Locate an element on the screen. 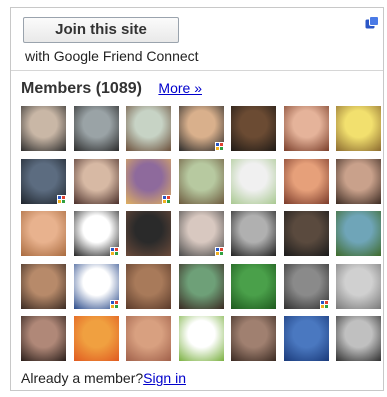  footer: Already a member?Sign in is located at coordinates (103, 378).